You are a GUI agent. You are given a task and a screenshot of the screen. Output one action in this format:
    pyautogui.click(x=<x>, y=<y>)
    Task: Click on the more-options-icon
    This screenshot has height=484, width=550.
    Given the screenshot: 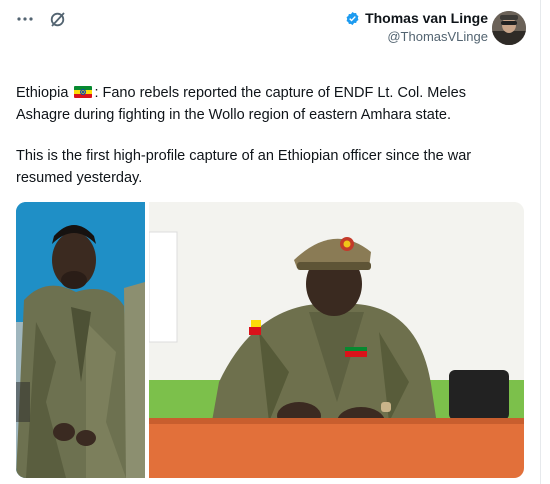 What is the action you would take?
    pyautogui.click(x=25, y=19)
    